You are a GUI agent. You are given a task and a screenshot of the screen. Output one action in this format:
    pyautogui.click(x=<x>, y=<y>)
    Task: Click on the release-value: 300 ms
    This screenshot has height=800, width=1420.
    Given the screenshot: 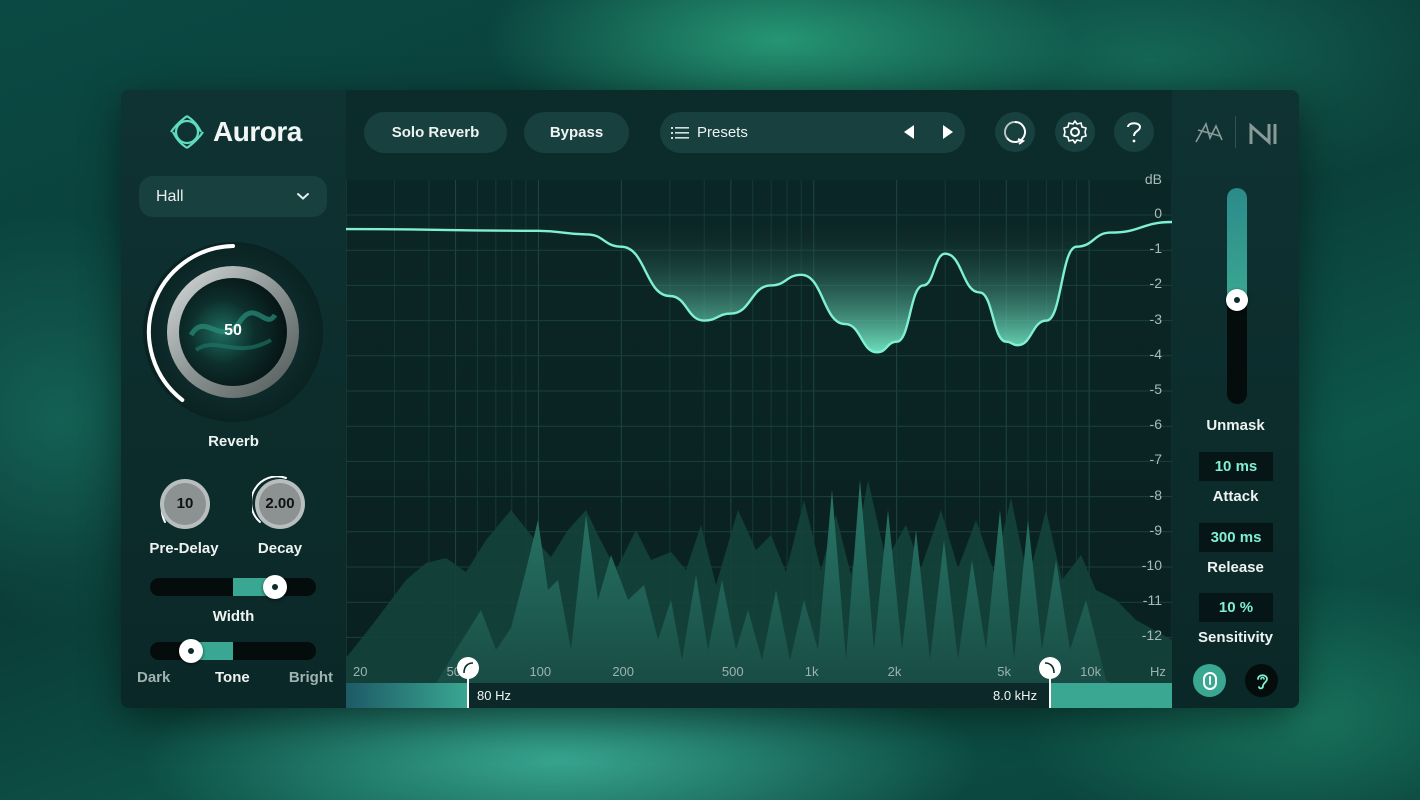 What is the action you would take?
    pyautogui.click(x=1236, y=537)
    